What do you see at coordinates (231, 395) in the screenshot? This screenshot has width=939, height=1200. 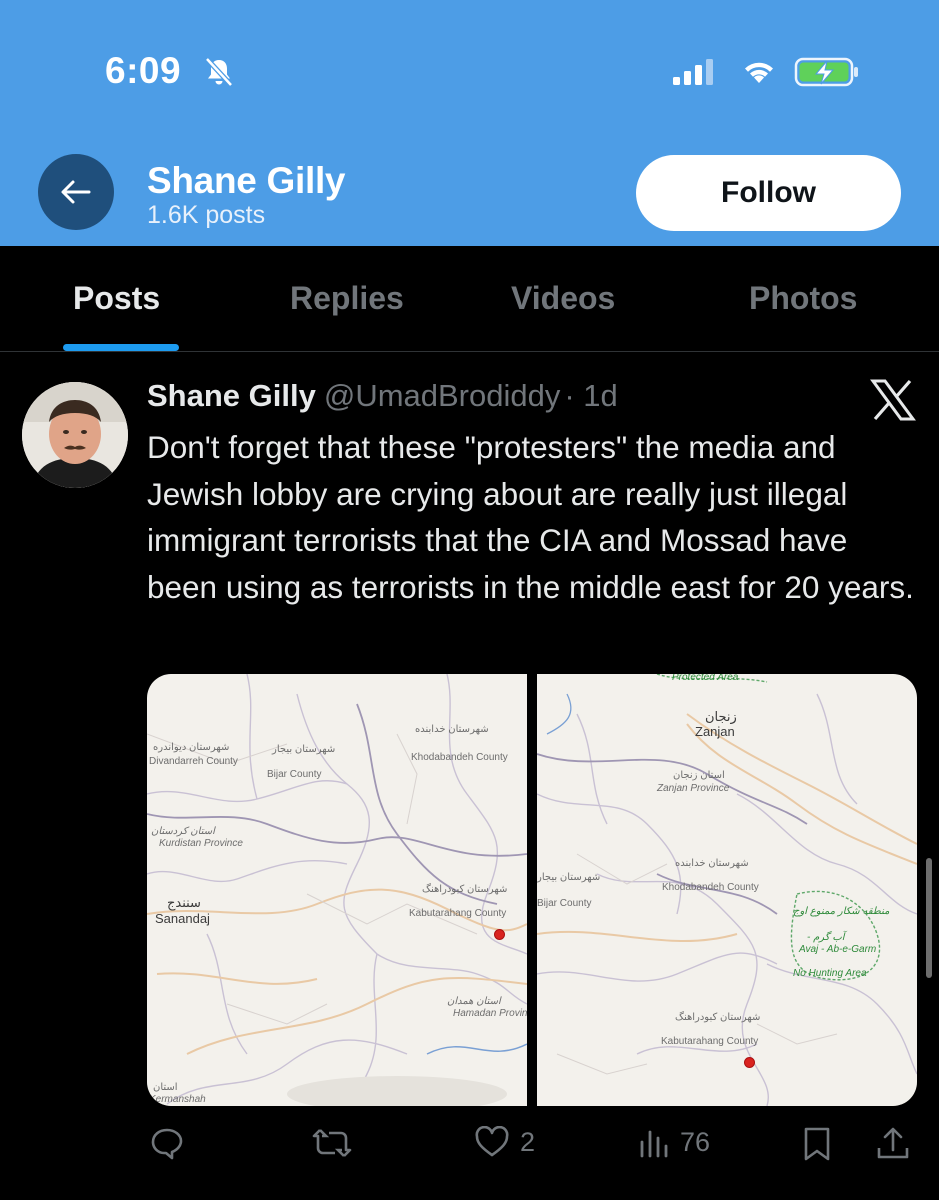 I see `post-author: Shane Gilly` at bounding box center [231, 395].